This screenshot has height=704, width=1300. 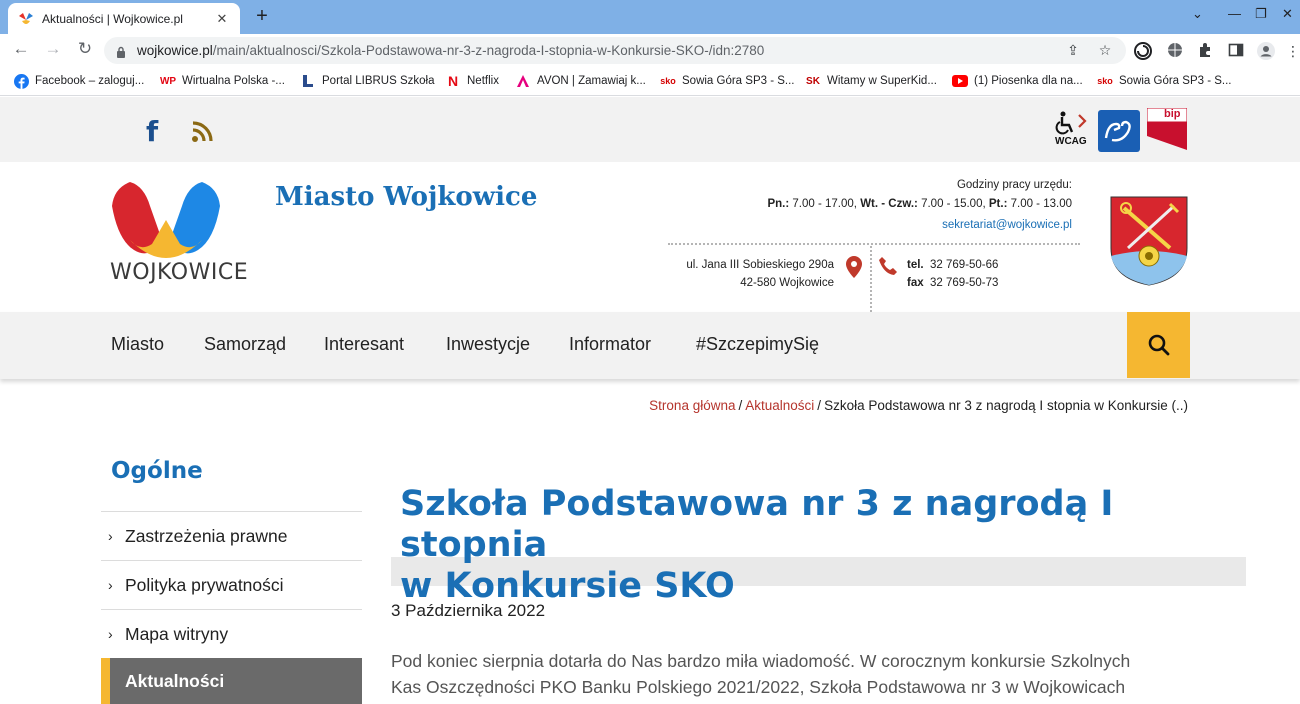 I want to click on fax-number: 32 769-50-73, so click(x=964, y=283).